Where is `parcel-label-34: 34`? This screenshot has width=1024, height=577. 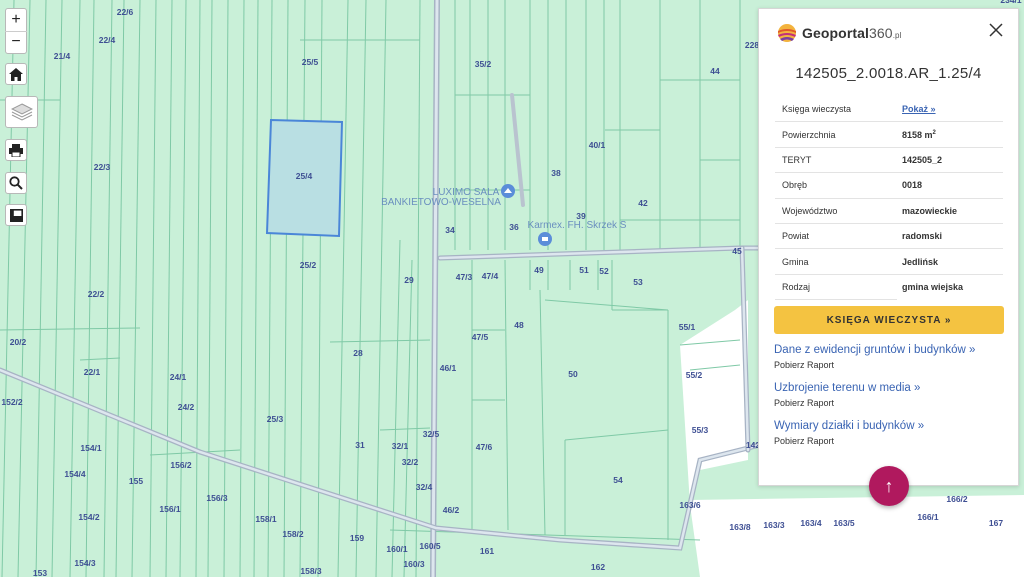
parcel-label-34: 34 is located at coordinates (450, 230).